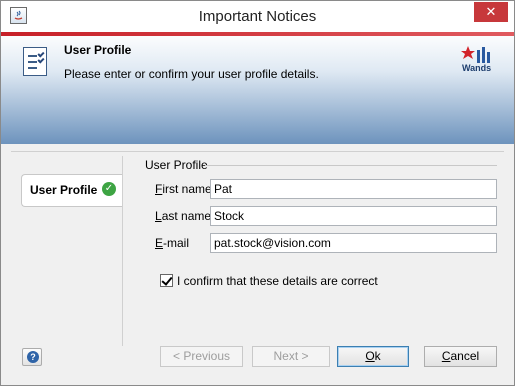 The image size is (515, 386). I want to click on previous-button: < Previous, so click(201, 356).